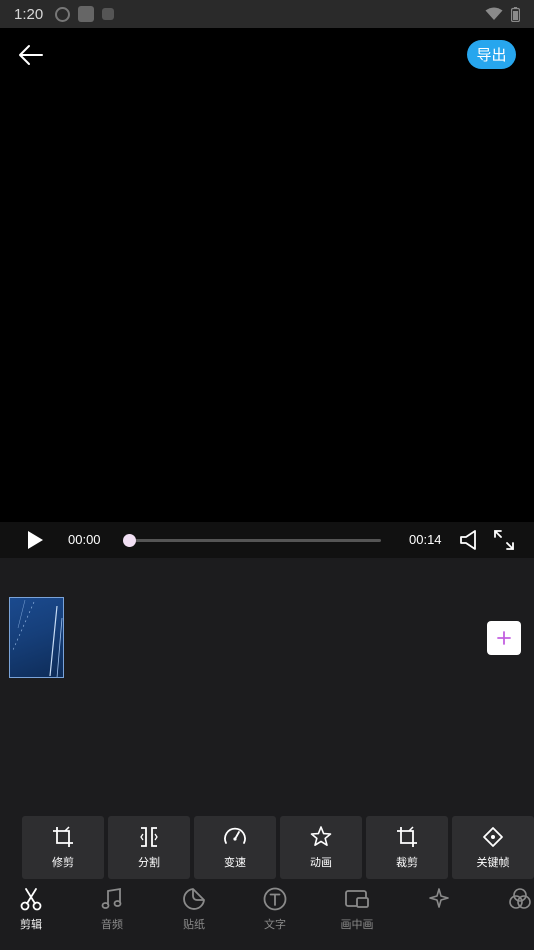 The image size is (534, 950). What do you see at coordinates (275, 899) in the screenshot?
I see `text-icon` at bounding box center [275, 899].